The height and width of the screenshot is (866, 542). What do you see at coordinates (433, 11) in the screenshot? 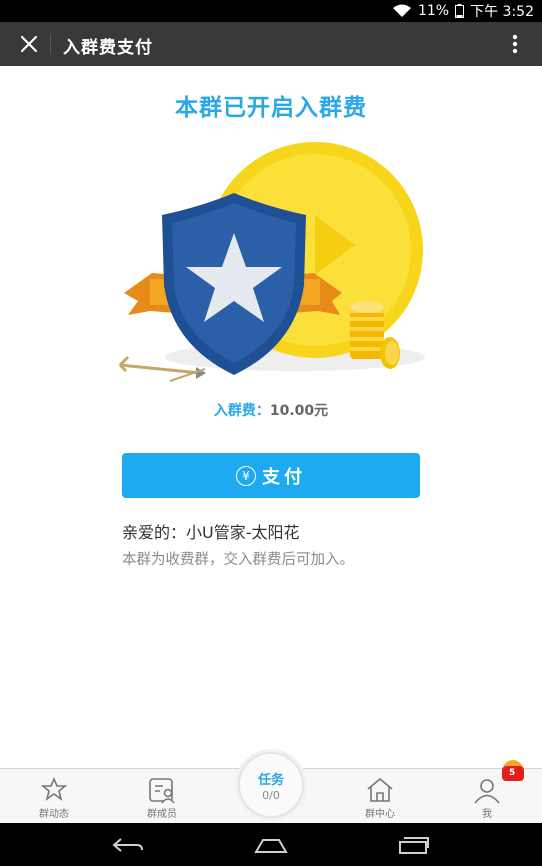
I see `battery-level: 11%` at bounding box center [433, 11].